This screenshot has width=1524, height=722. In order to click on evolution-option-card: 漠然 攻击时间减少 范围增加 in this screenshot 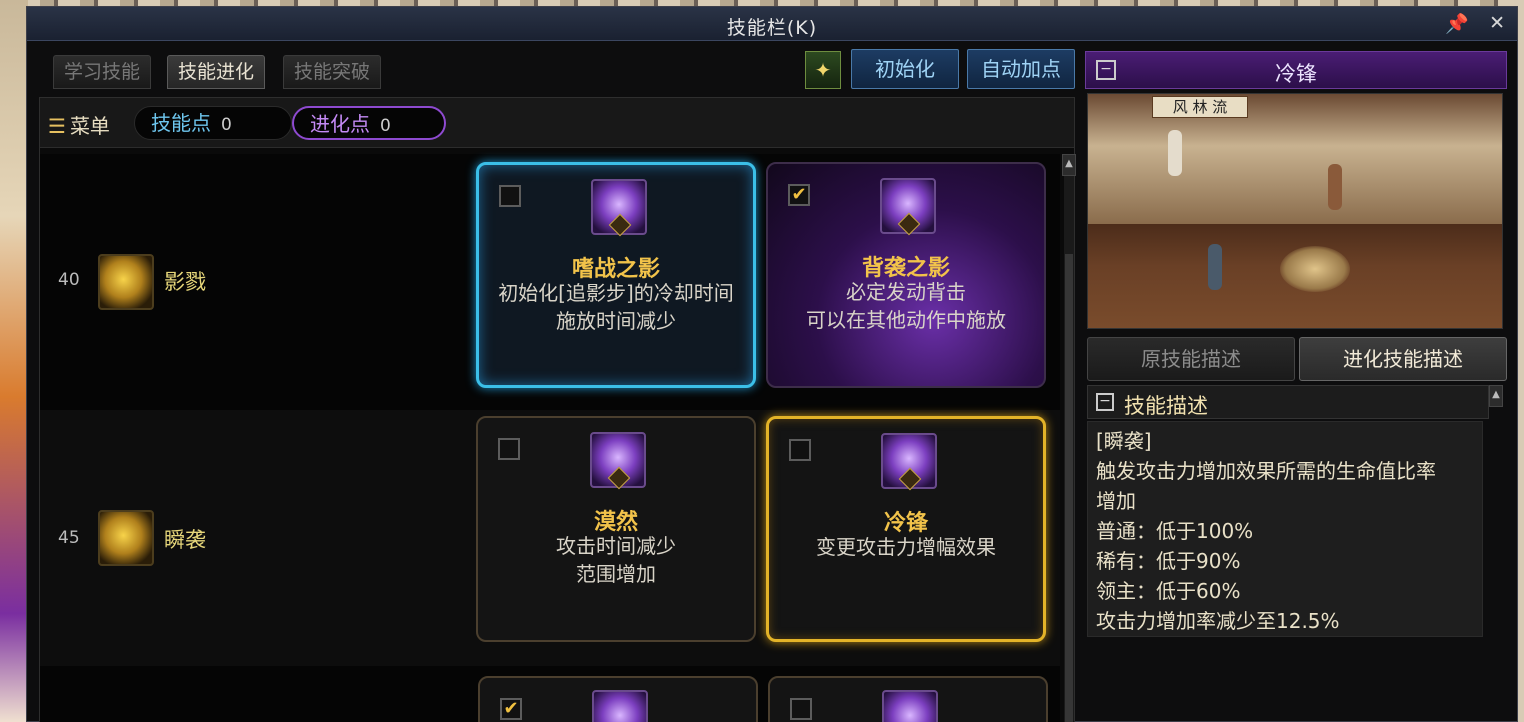, I will do `click(616, 529)`.